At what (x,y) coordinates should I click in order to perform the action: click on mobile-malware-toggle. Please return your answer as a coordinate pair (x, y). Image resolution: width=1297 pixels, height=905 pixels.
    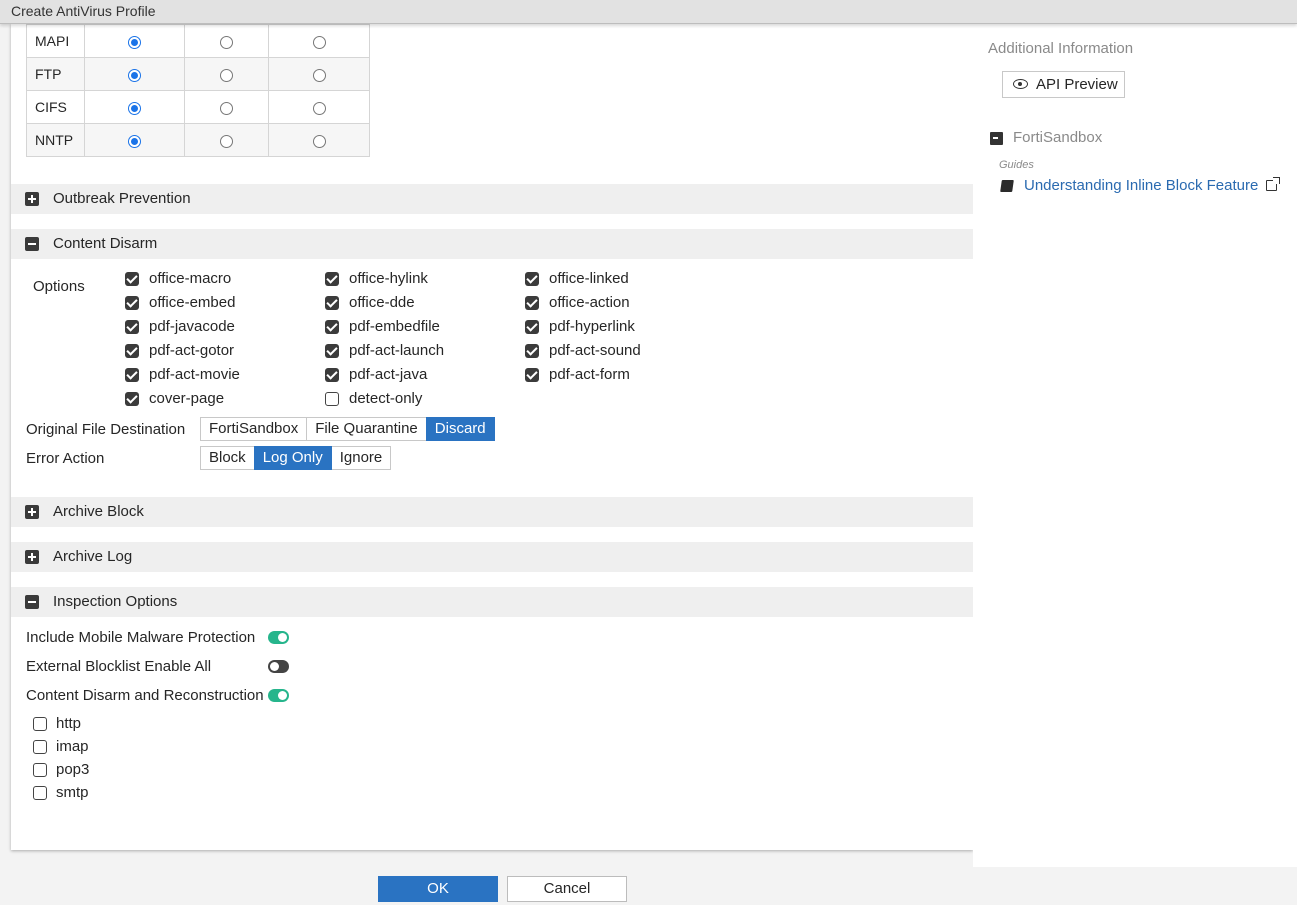
    Looking at the image, I should click on (278, 637).